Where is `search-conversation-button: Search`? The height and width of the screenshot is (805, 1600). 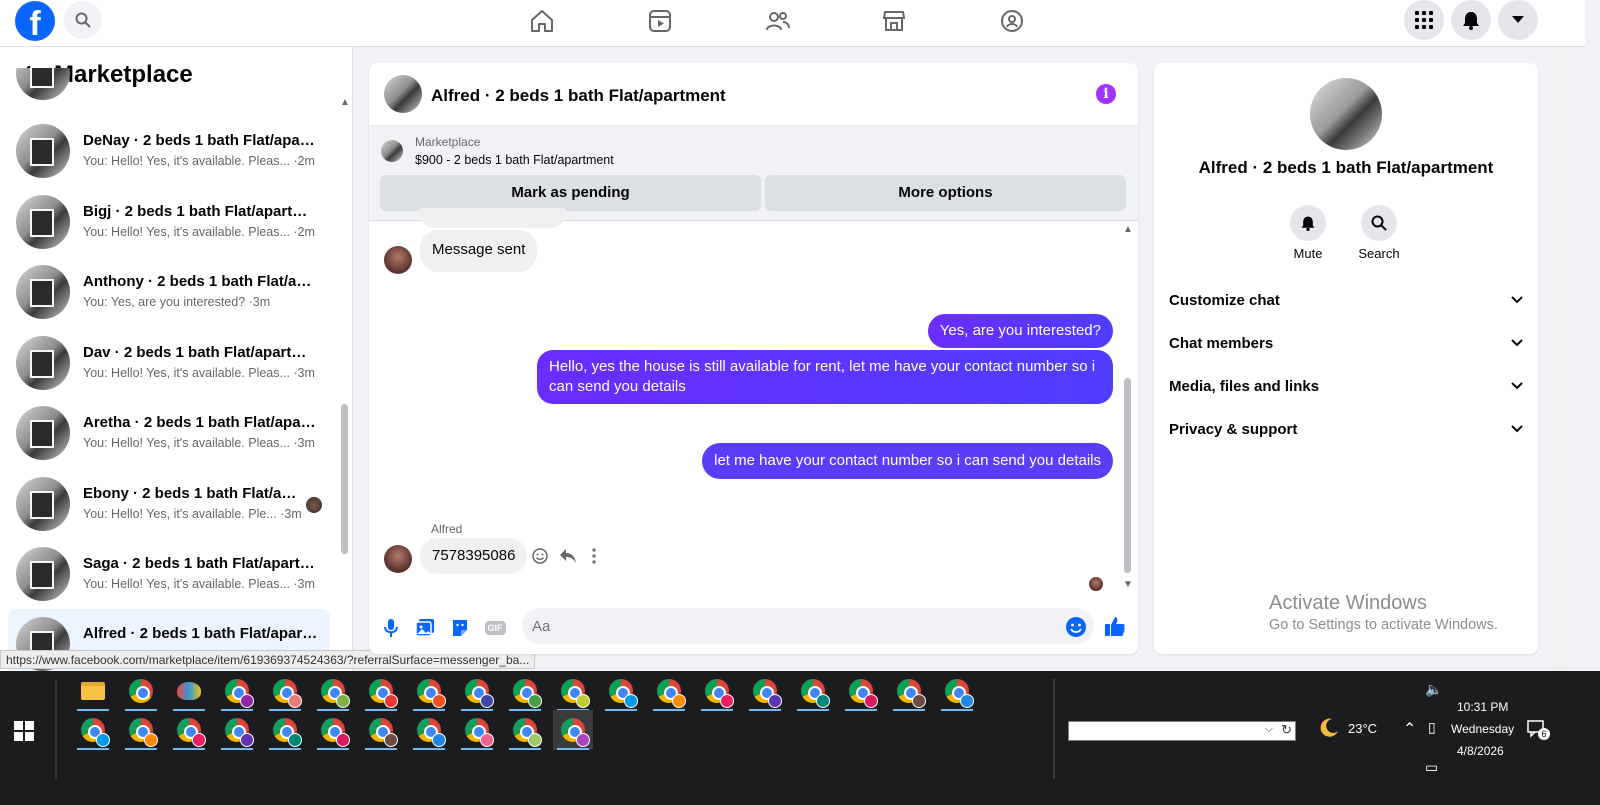
search-conversation-button: Search is located at coordinates (1379, 233).